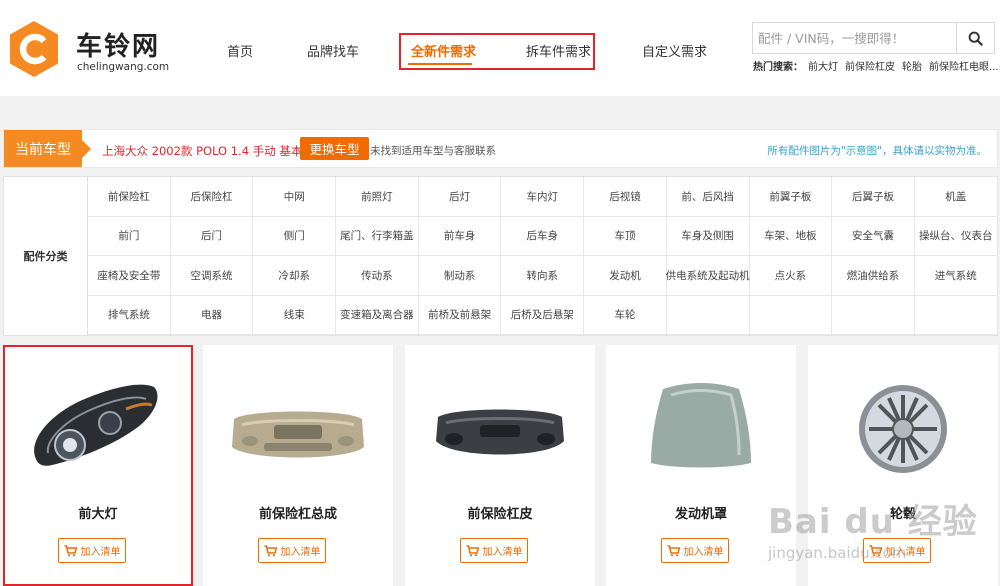 This screenshot has height=586, width=1000. I want to click on product-name: 轮毂, so click(902, 514).